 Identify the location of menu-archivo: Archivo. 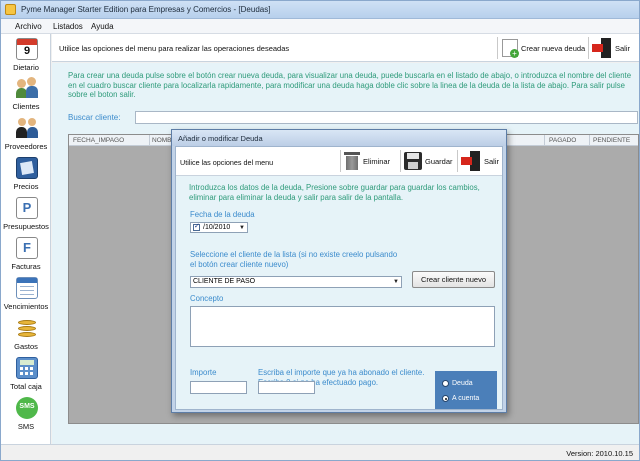
(28, 26).